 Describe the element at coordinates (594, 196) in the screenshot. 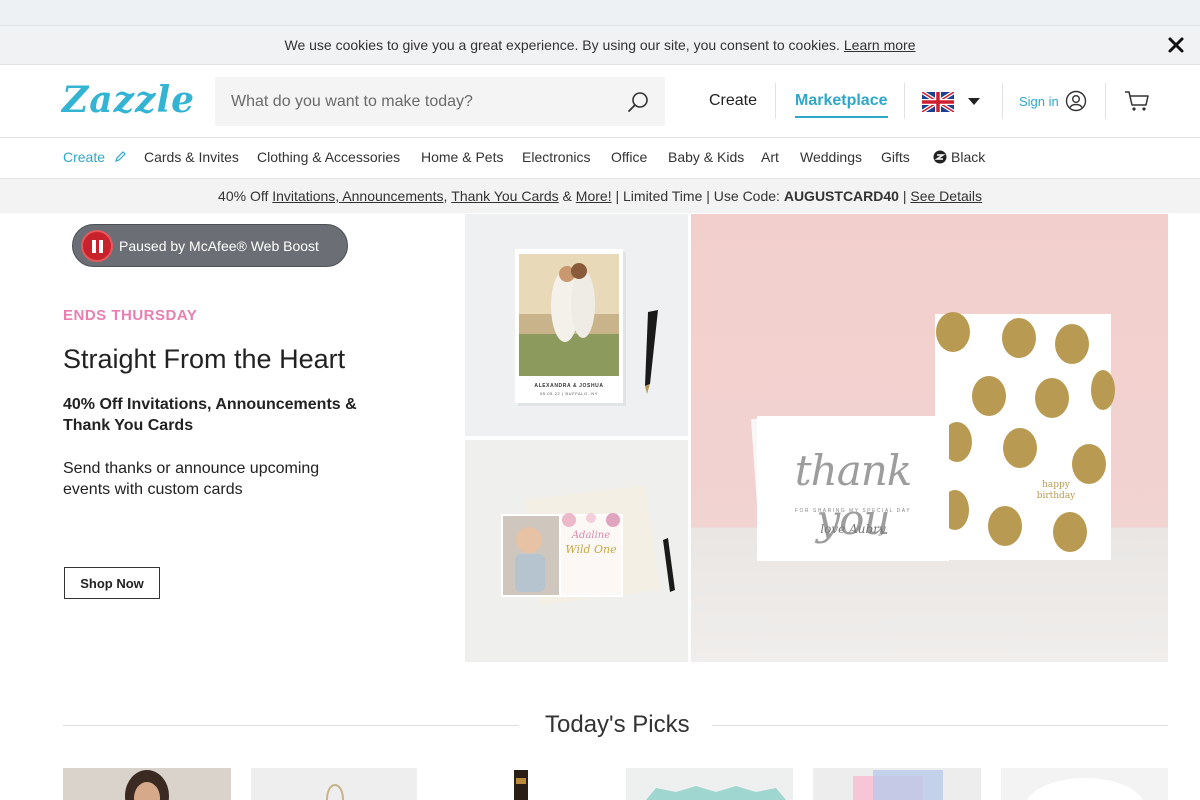

I see `promo-link-more: More!` at that location.